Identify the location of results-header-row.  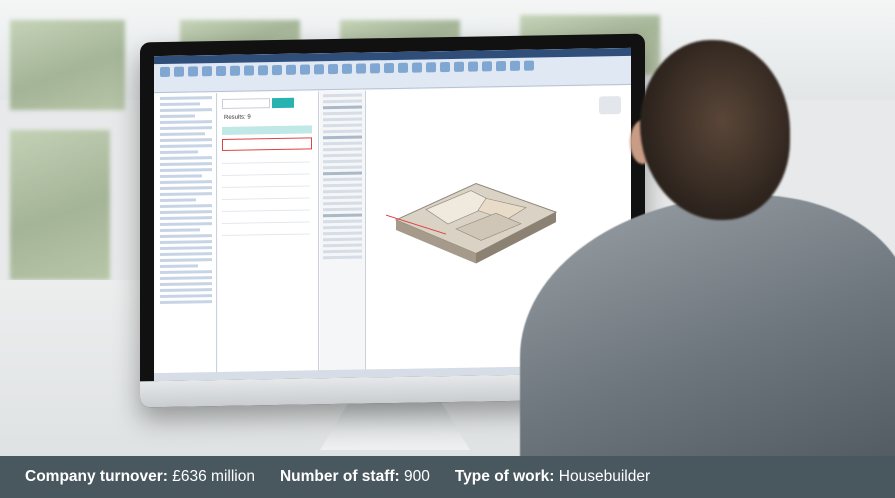
(267, 130).